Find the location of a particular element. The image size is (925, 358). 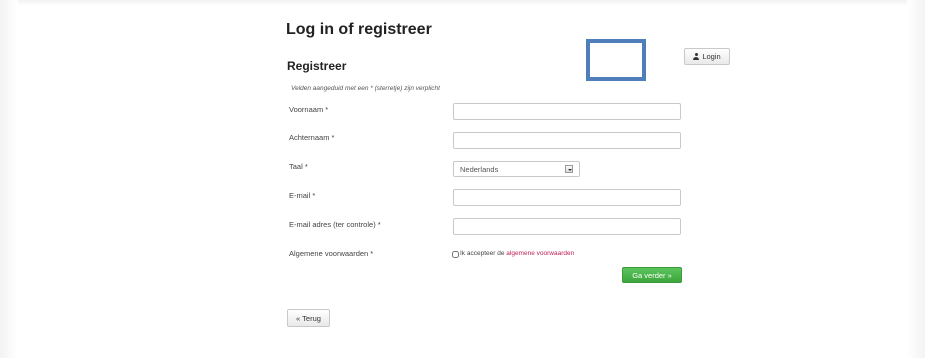

login-label: Login is located at coordinates (711, 56).